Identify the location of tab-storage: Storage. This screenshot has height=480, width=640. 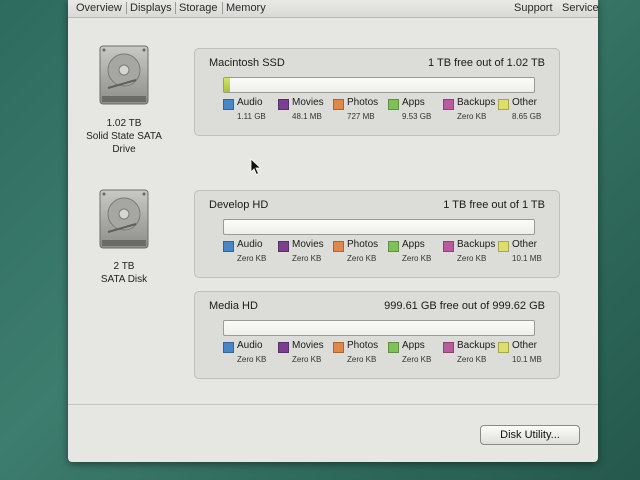
(198, 8).